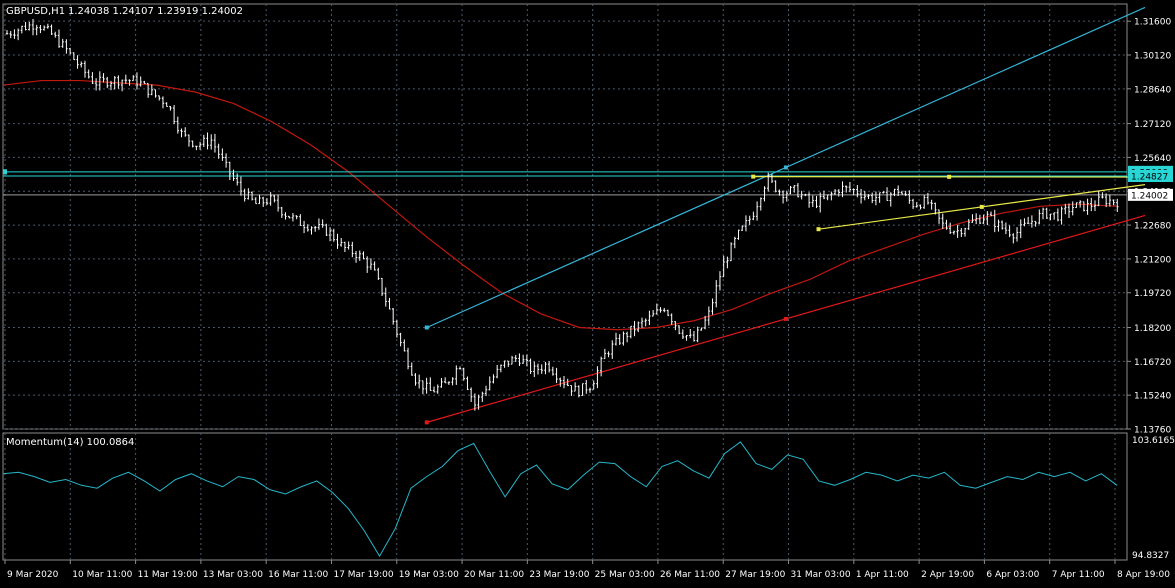  Describe the element at coordinates (5, 171) in the screenshot. I see `hline-anchor` at that location.